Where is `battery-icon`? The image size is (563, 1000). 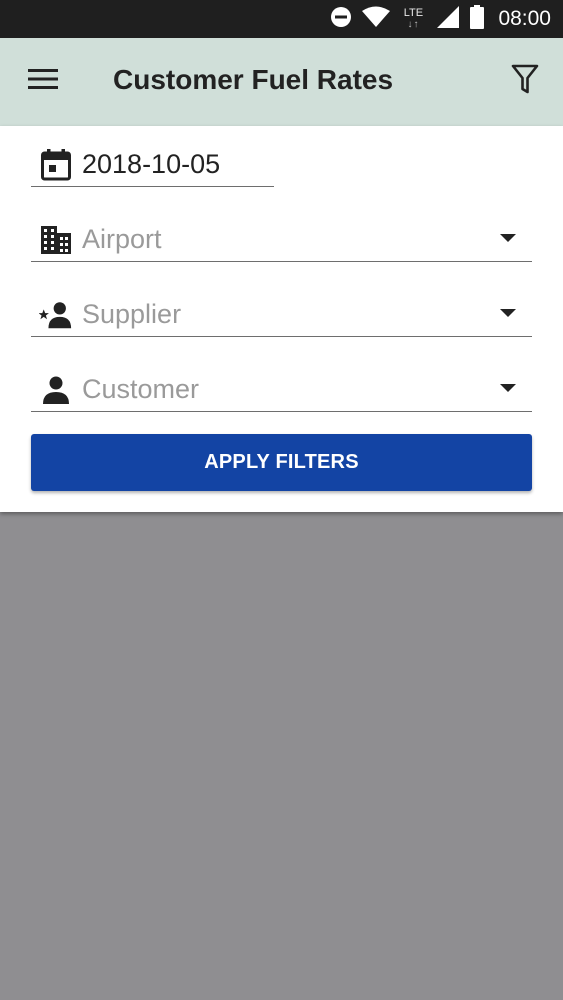
battery-icon is located at coordinates (477, 19).